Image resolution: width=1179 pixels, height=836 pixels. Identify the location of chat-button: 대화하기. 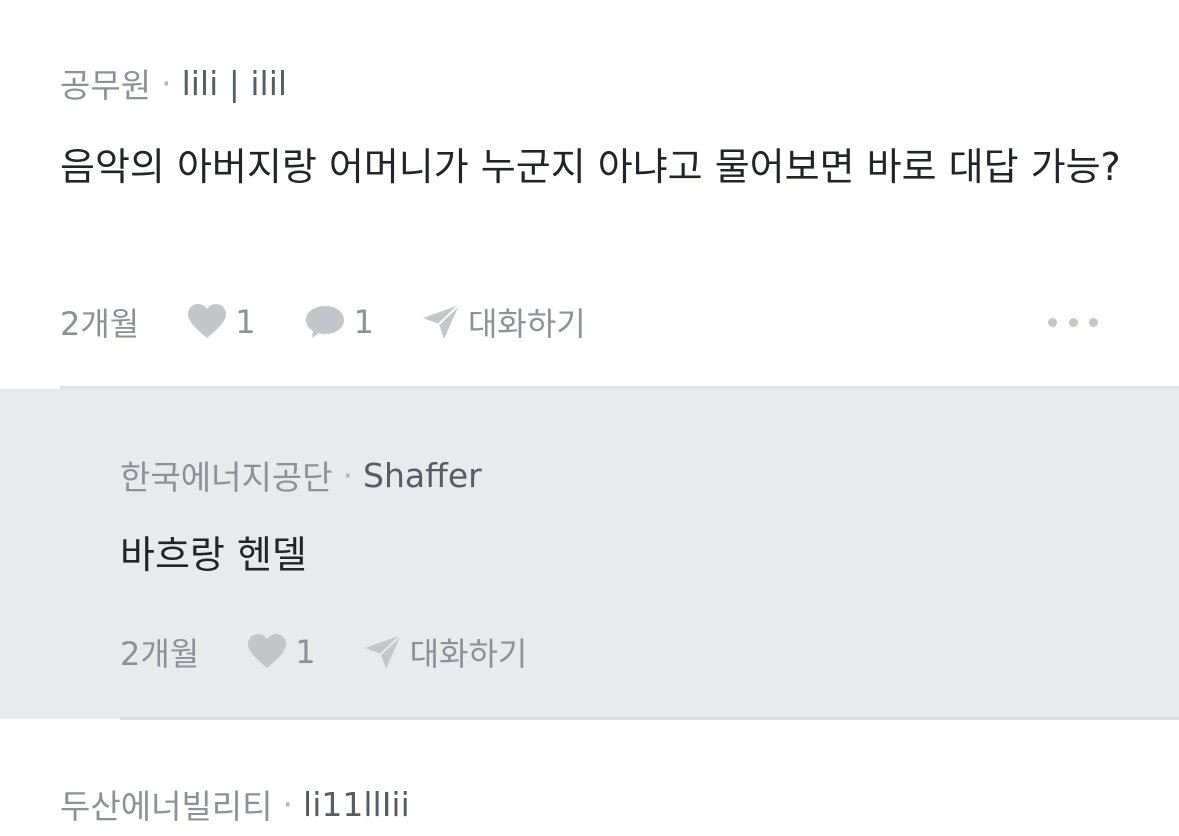
(504, 322).